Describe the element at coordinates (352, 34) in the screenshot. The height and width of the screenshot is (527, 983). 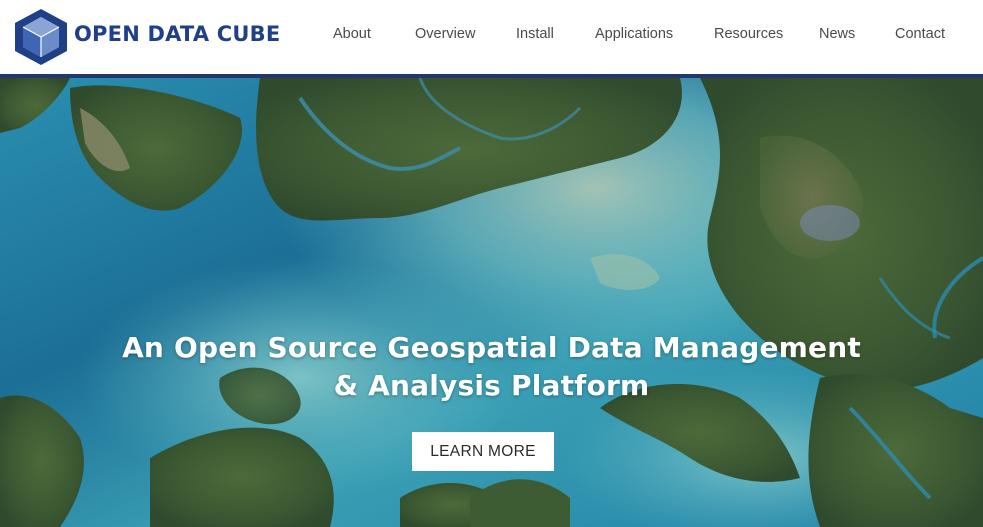
I see `nav-item-about: About` at that location.